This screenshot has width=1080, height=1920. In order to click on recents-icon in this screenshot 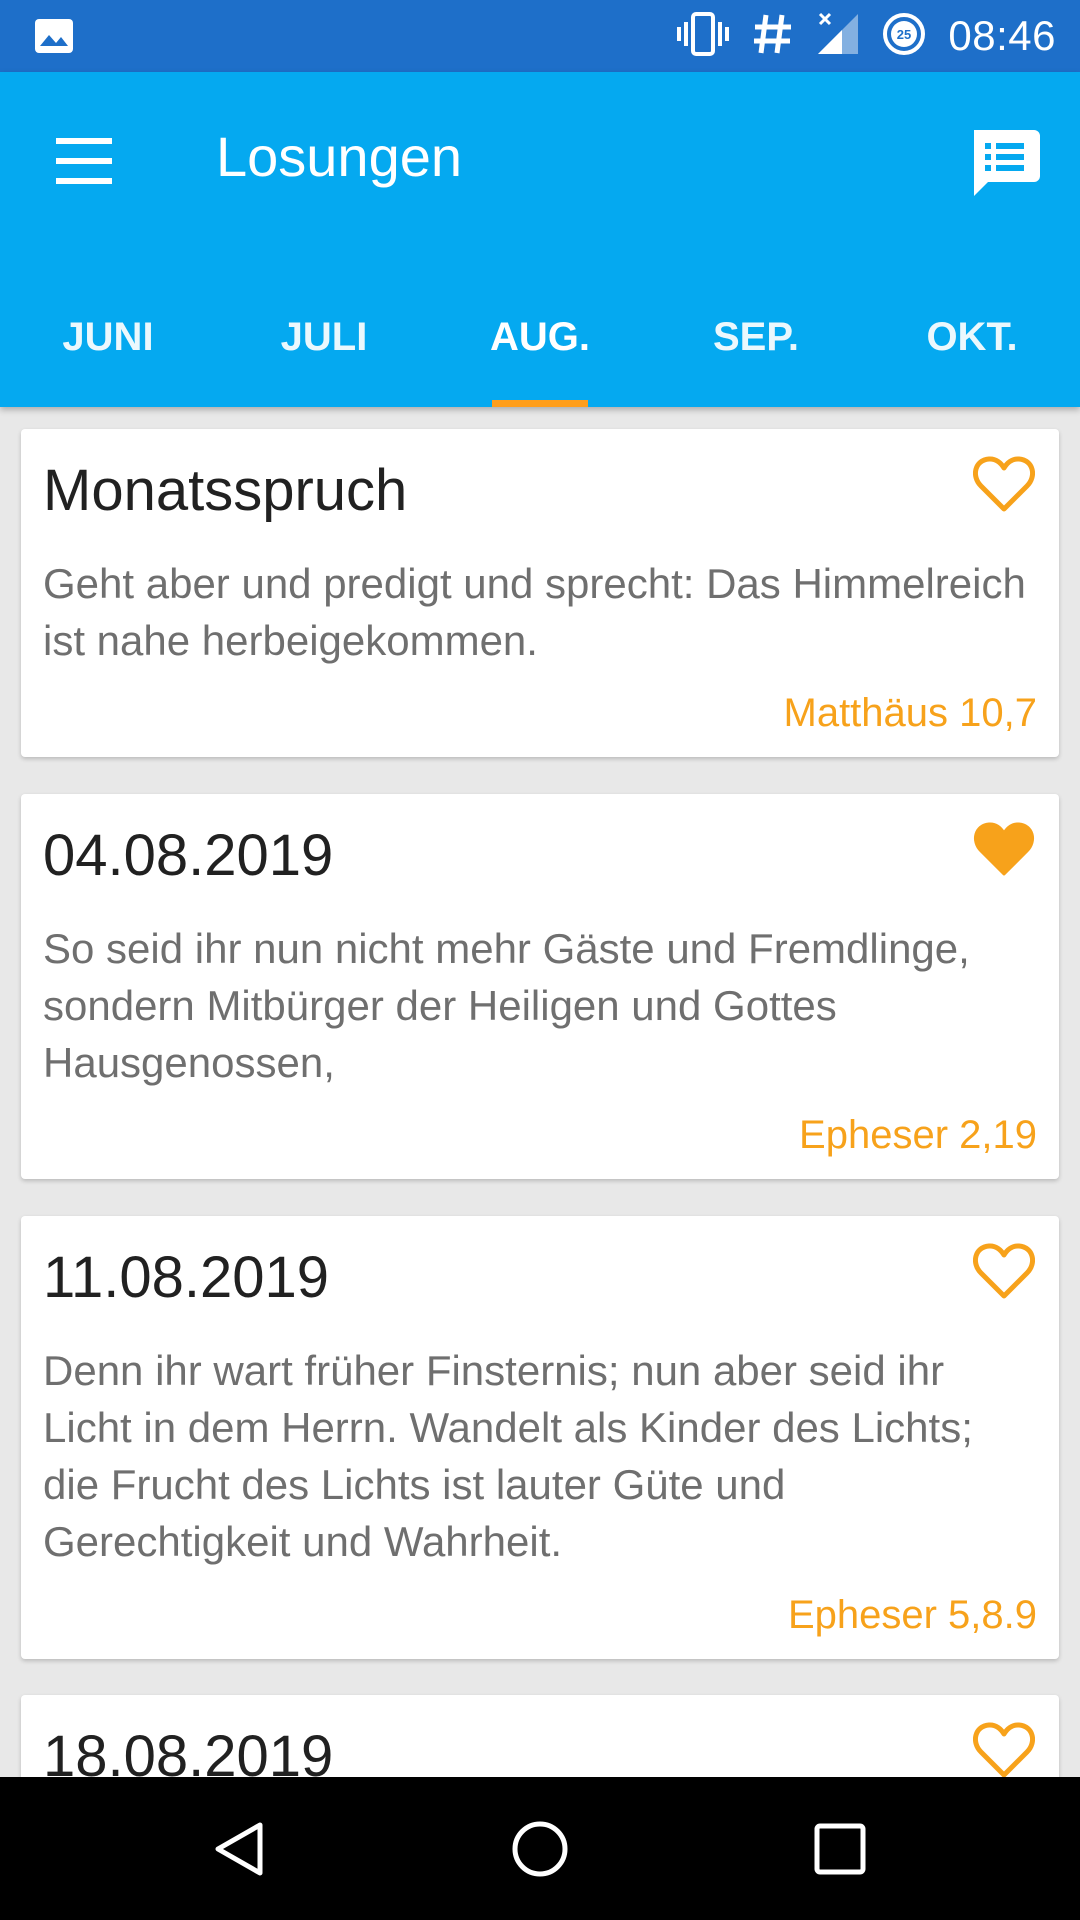, I will do `click(840, 1848)`.